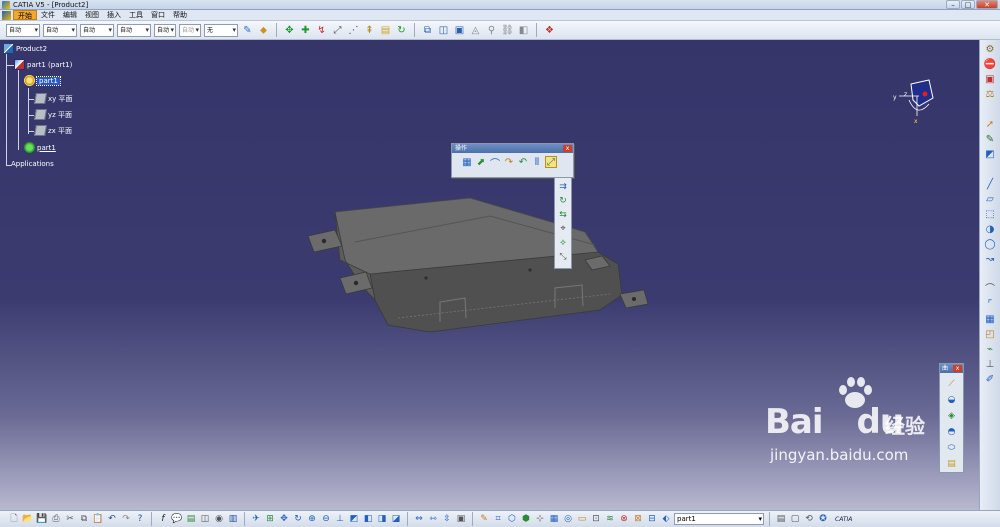  Describe the element at coordinates (990, 365) in the screenshot. I see `constraint-icon: ⊥` at that location.